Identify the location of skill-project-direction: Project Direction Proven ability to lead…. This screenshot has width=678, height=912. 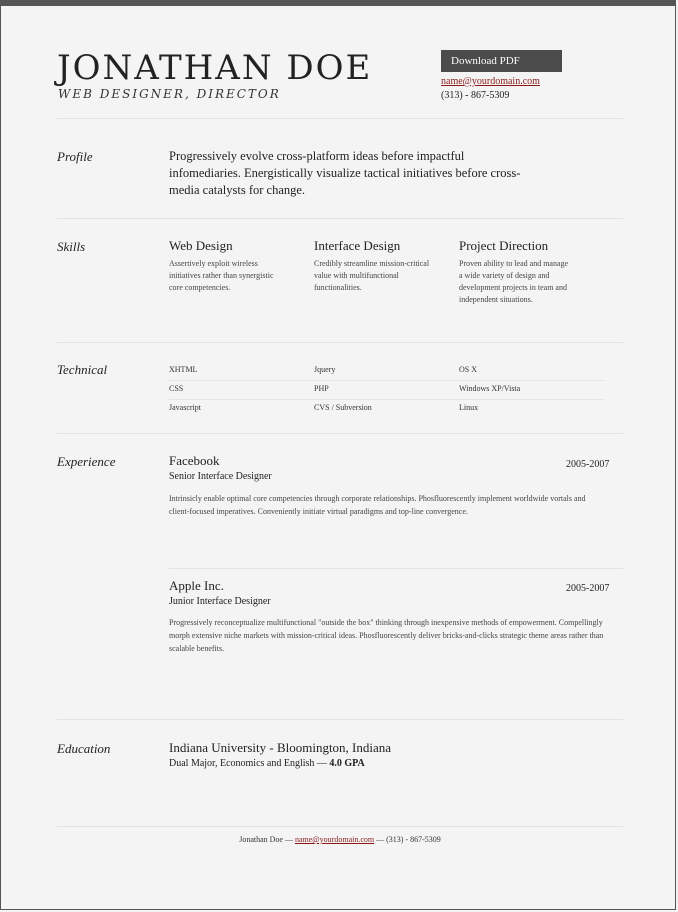
(529, 272).